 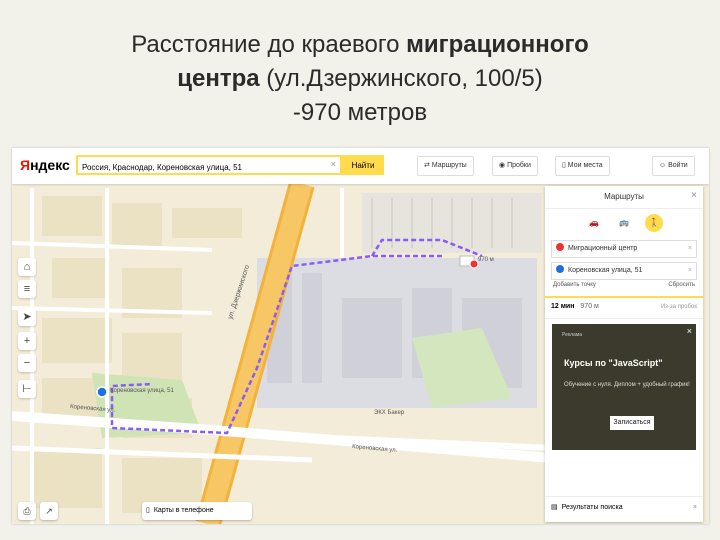 I want to click on login-button: ☺ Войти, so click(x=673, y=166).